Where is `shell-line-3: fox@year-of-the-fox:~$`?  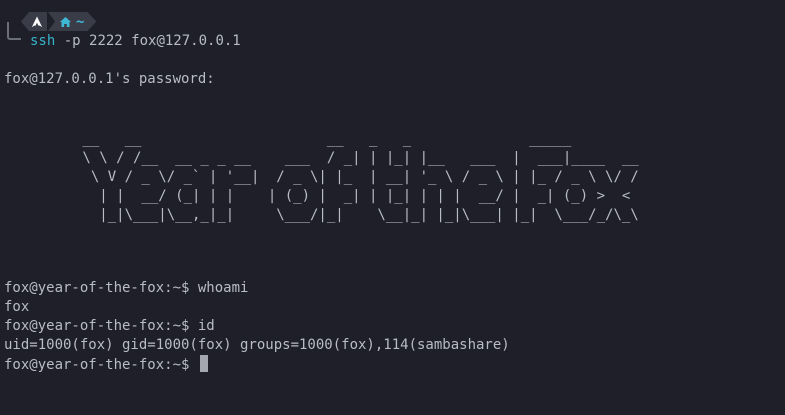 shell-line-3: fox@year-of-the-fox:~$ is located at coordinates (106, 364).